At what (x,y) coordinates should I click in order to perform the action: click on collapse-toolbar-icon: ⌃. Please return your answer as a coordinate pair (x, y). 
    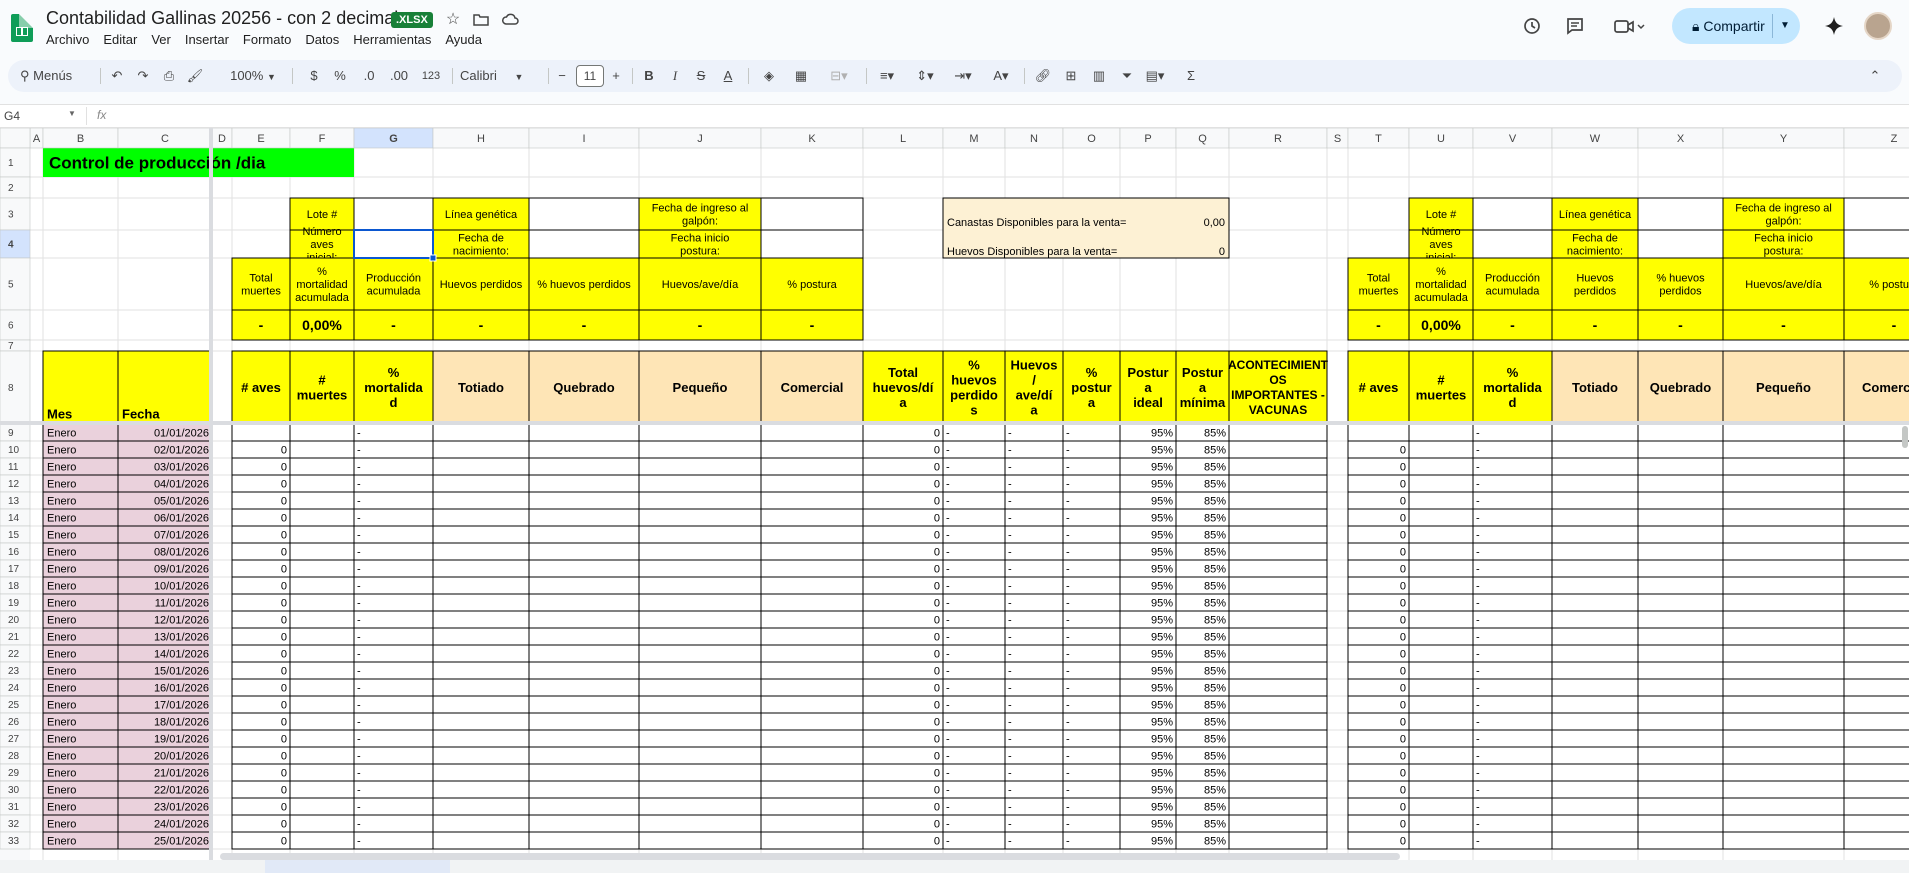
    Looking at the image, I should click on (1875, 76).